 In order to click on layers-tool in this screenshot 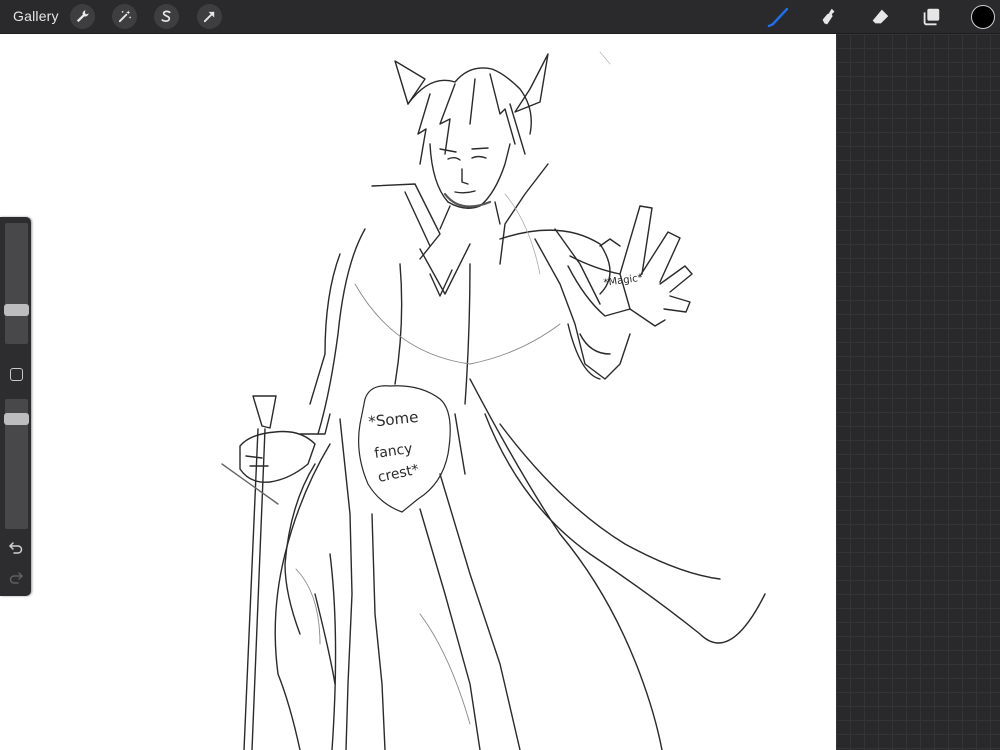, I will do `click(931, 17)`.